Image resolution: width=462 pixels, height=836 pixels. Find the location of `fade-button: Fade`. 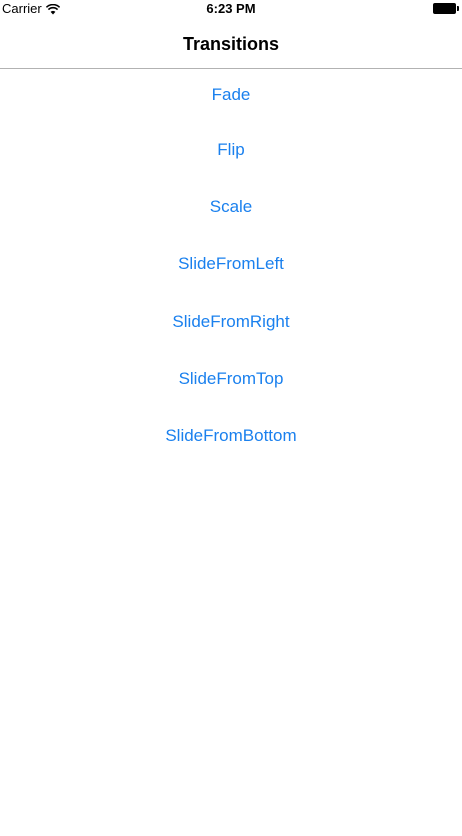

fade-button: Fade is located at coordinates (231, 95).